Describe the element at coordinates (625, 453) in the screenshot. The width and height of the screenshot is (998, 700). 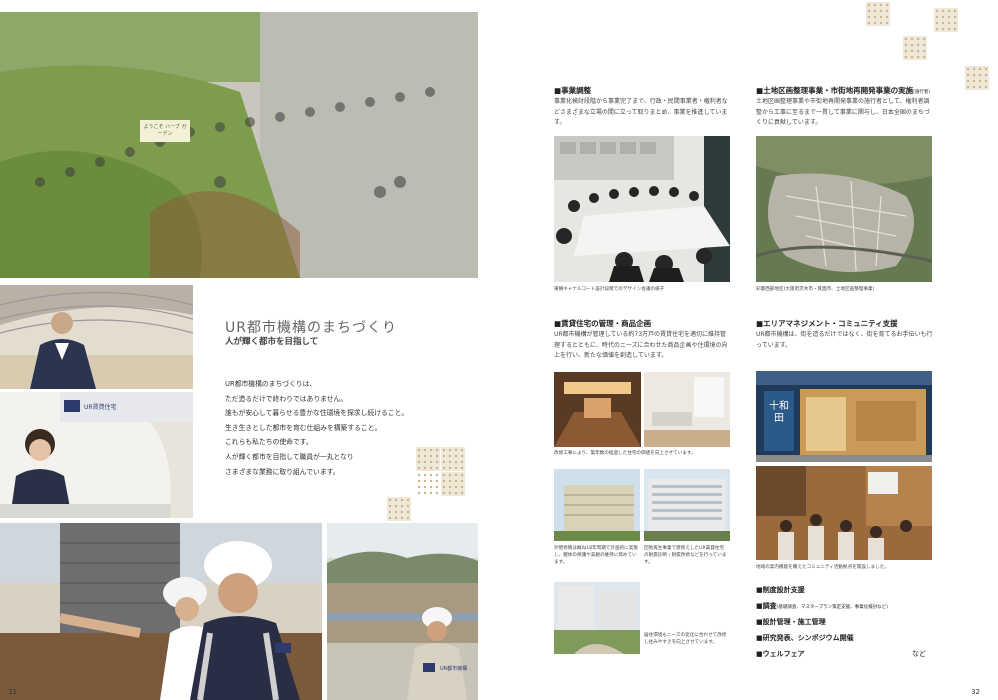
I see `caption-interior: 改修工事により、築年数の経過した住宅の価値を向上させています。` at that location.